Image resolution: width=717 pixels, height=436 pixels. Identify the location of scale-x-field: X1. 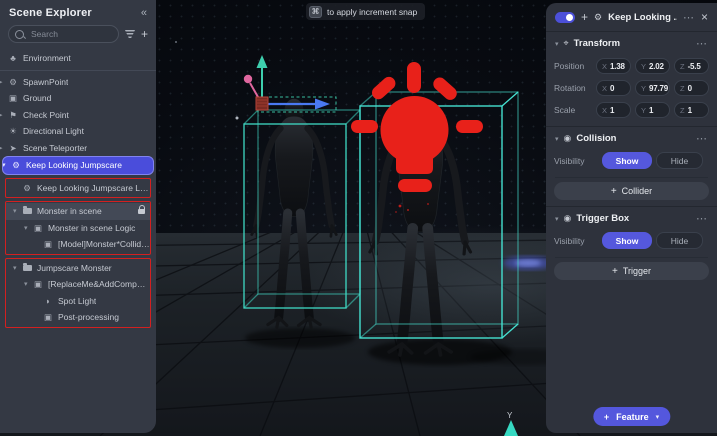
(613, 110).